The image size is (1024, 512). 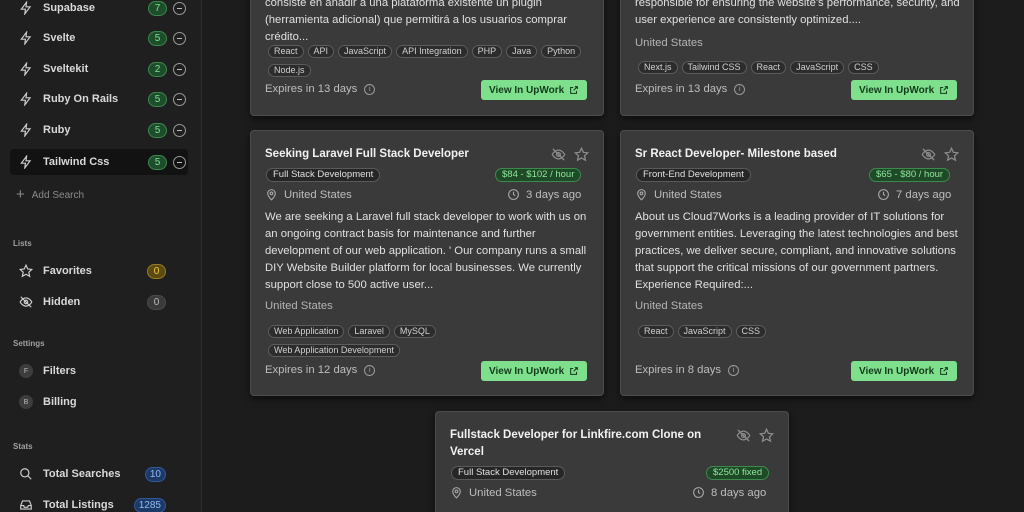 I want to click on count-badge: 10, so click(x=155, y=474).